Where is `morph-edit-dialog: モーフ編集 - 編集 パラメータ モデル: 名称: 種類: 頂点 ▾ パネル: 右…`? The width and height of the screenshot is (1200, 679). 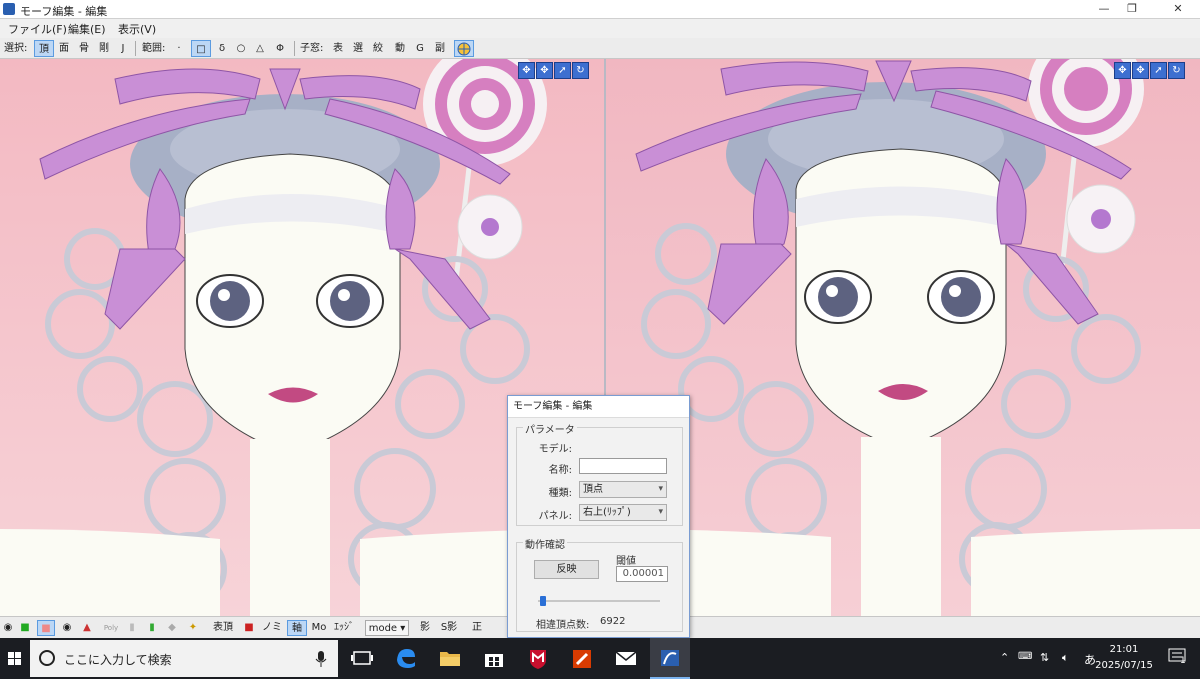
morph-edit-dialog: モーフ編集 - 編集 パラメータ モデル: 名称: 種類: 頂点 ▾ パネル: 右… is located at coordinates (598, 516).